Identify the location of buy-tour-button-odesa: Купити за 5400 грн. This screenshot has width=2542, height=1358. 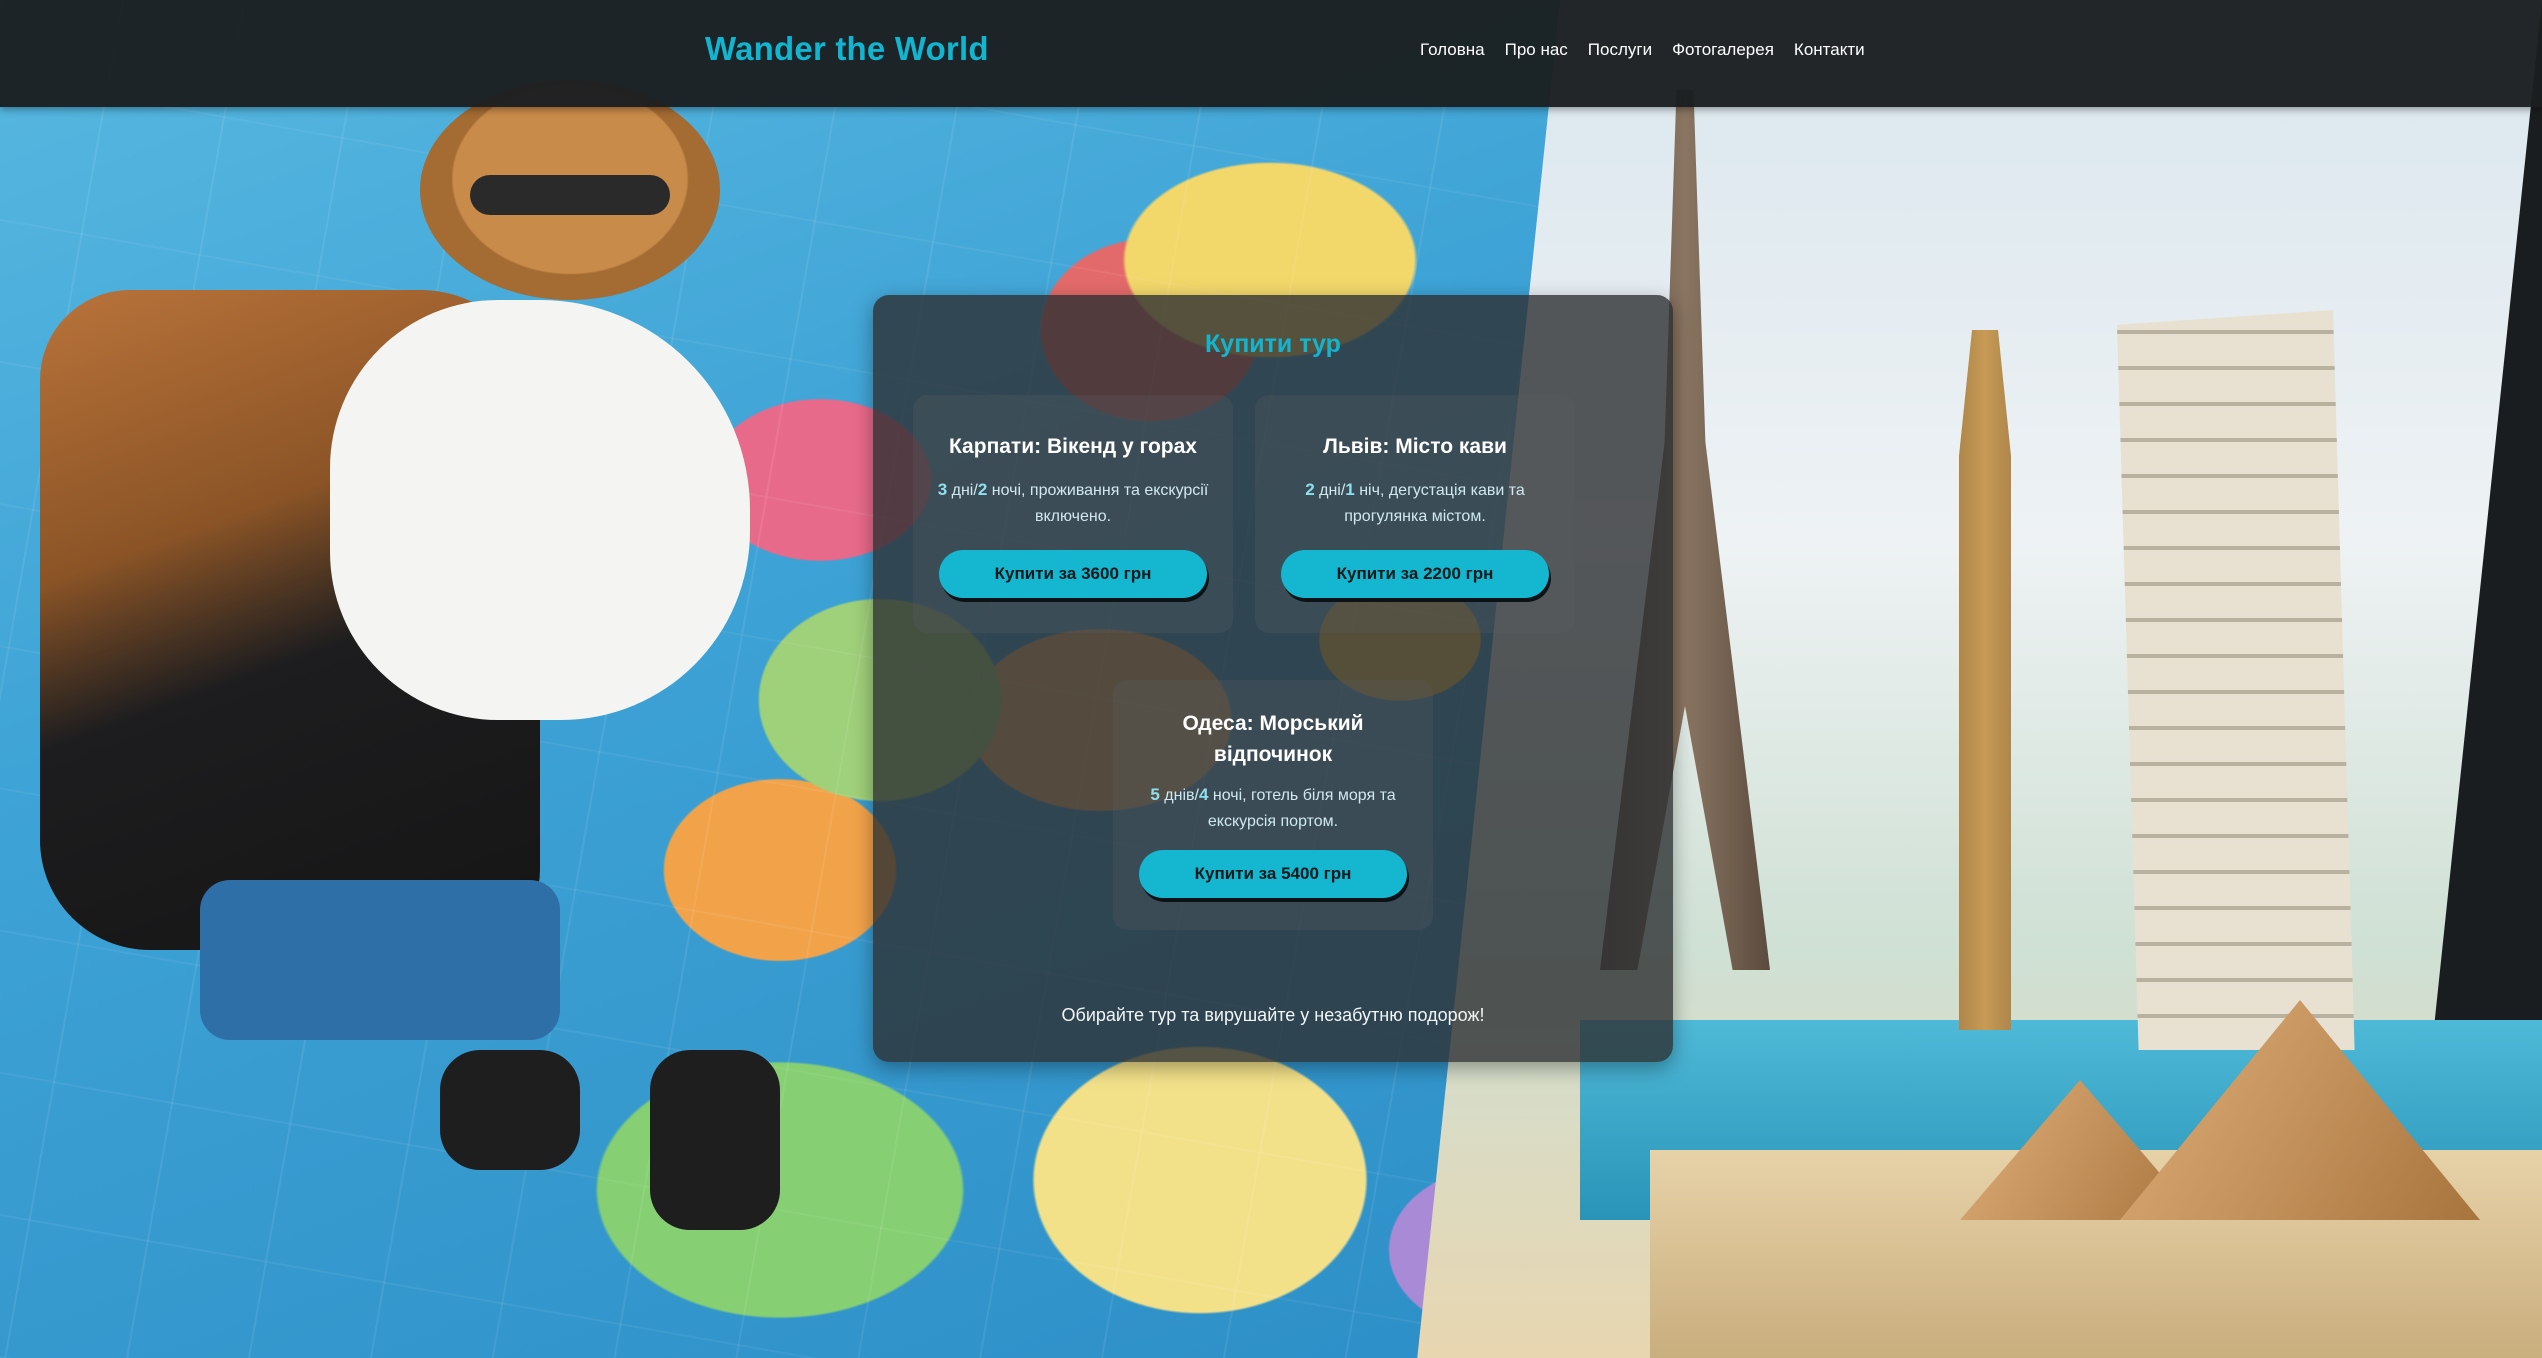
(1273, 874).